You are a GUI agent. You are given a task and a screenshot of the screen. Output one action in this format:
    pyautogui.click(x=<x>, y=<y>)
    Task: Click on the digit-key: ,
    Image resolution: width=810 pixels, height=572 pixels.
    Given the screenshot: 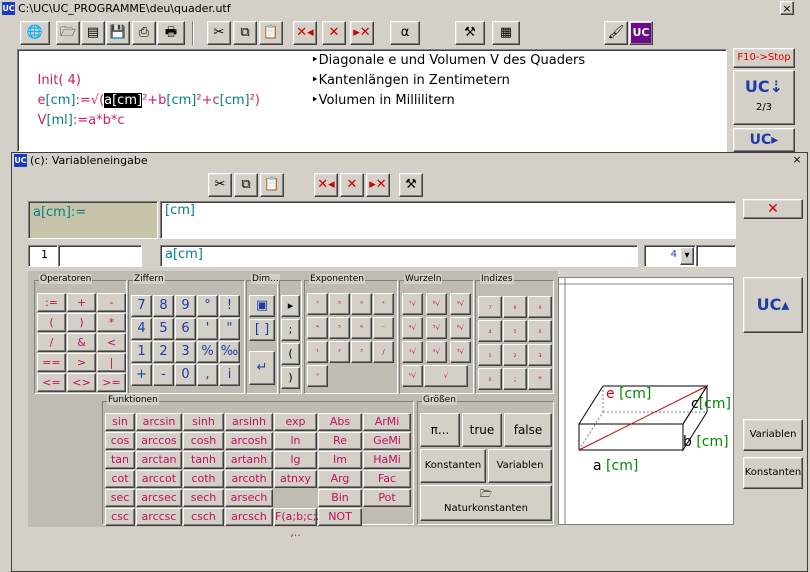 What is the action you would take?
    pyautogui.click(x=207, y=375)
    